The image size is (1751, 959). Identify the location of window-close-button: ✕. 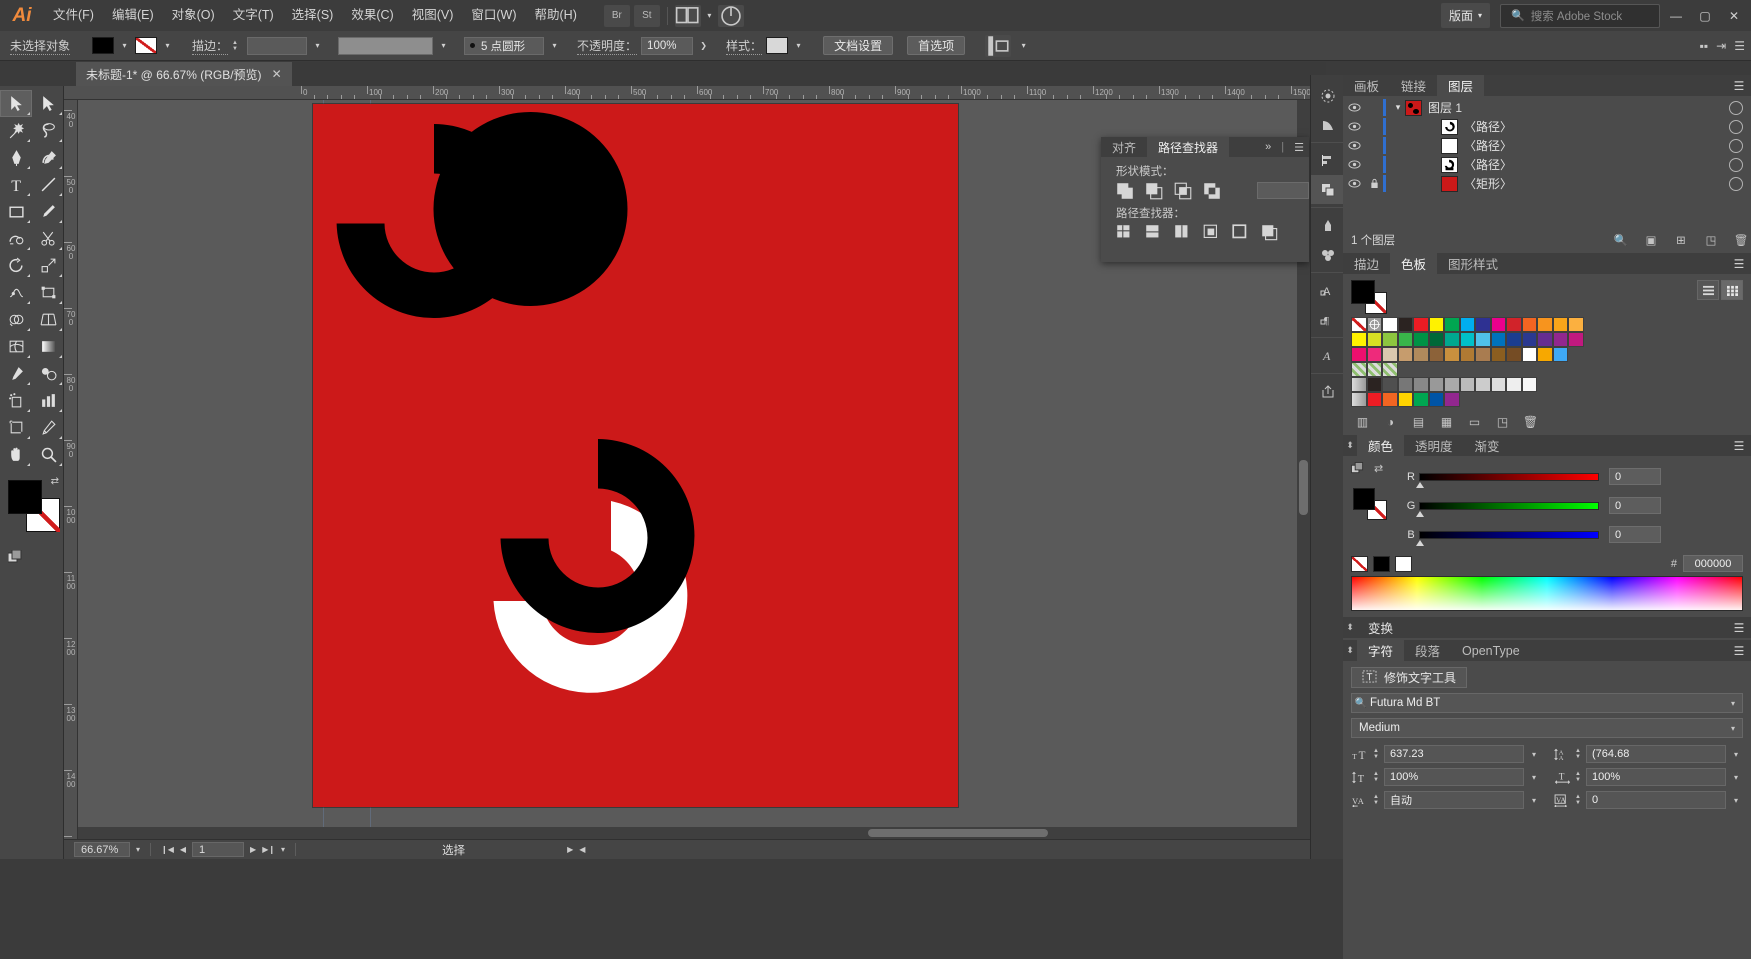
(1734, 16).